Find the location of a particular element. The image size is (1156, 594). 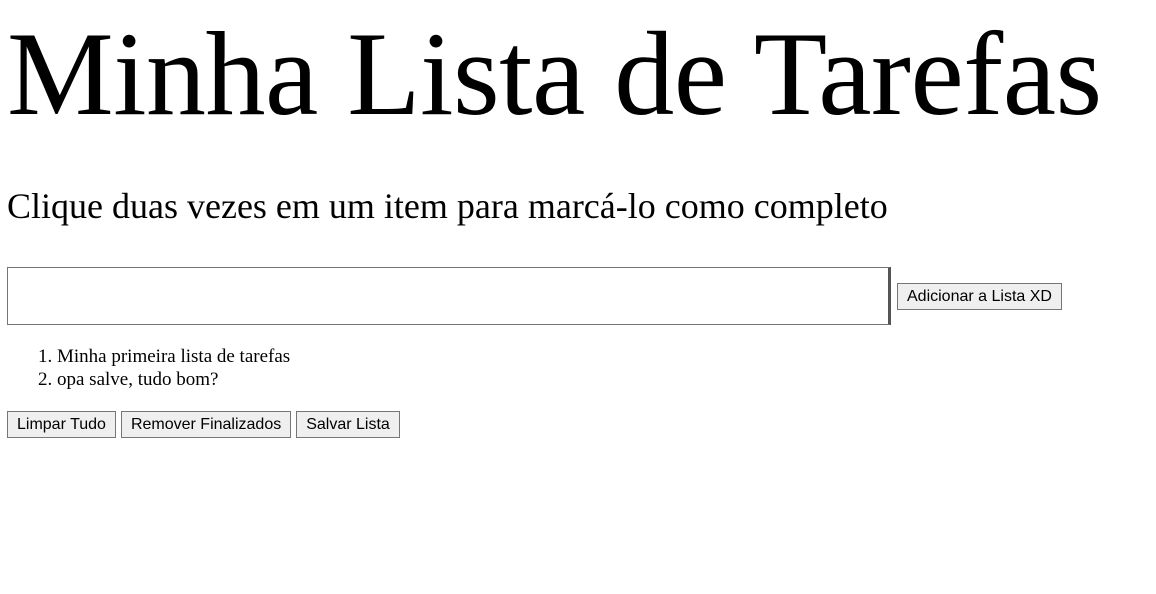

add-to-list-button: Adicionar a Lista XD is located at coordinates (979, 296).